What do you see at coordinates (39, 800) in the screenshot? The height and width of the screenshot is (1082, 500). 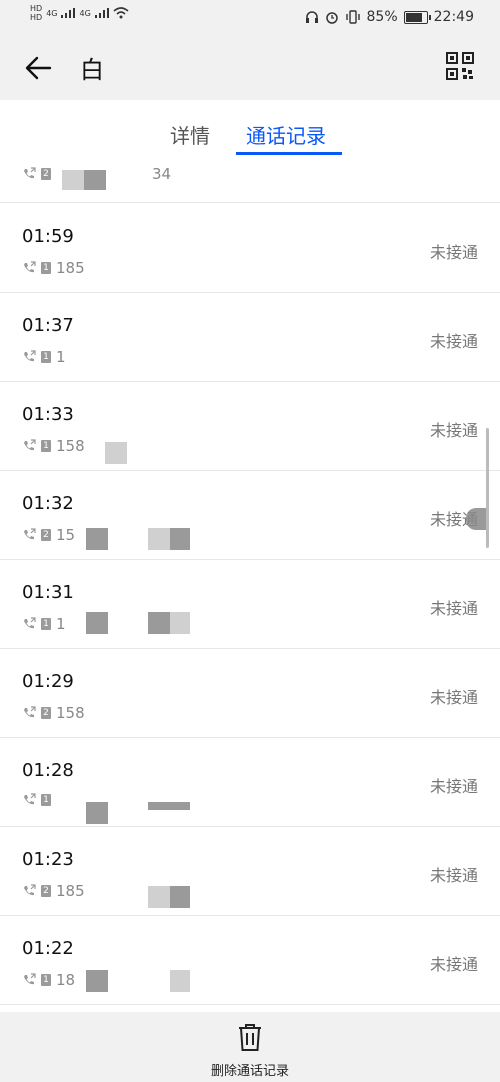 I see `call-sub-info: 1` at bounding box center [39, 800].